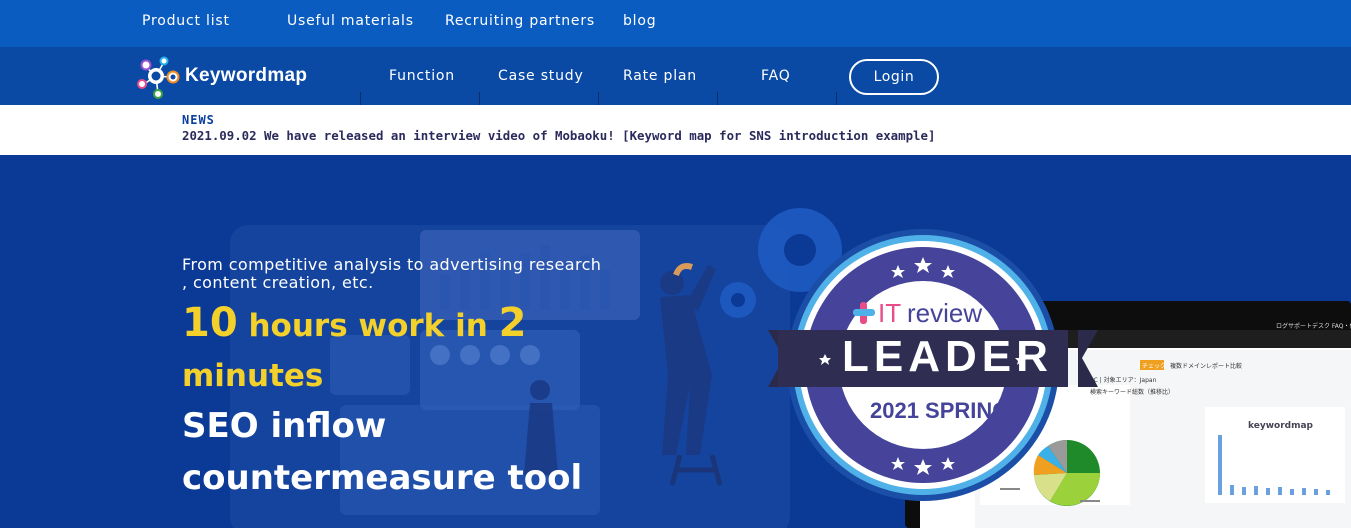 The image size is (1351, 528). I want to click on top-link-product-list: Product list, so click(186, 21).